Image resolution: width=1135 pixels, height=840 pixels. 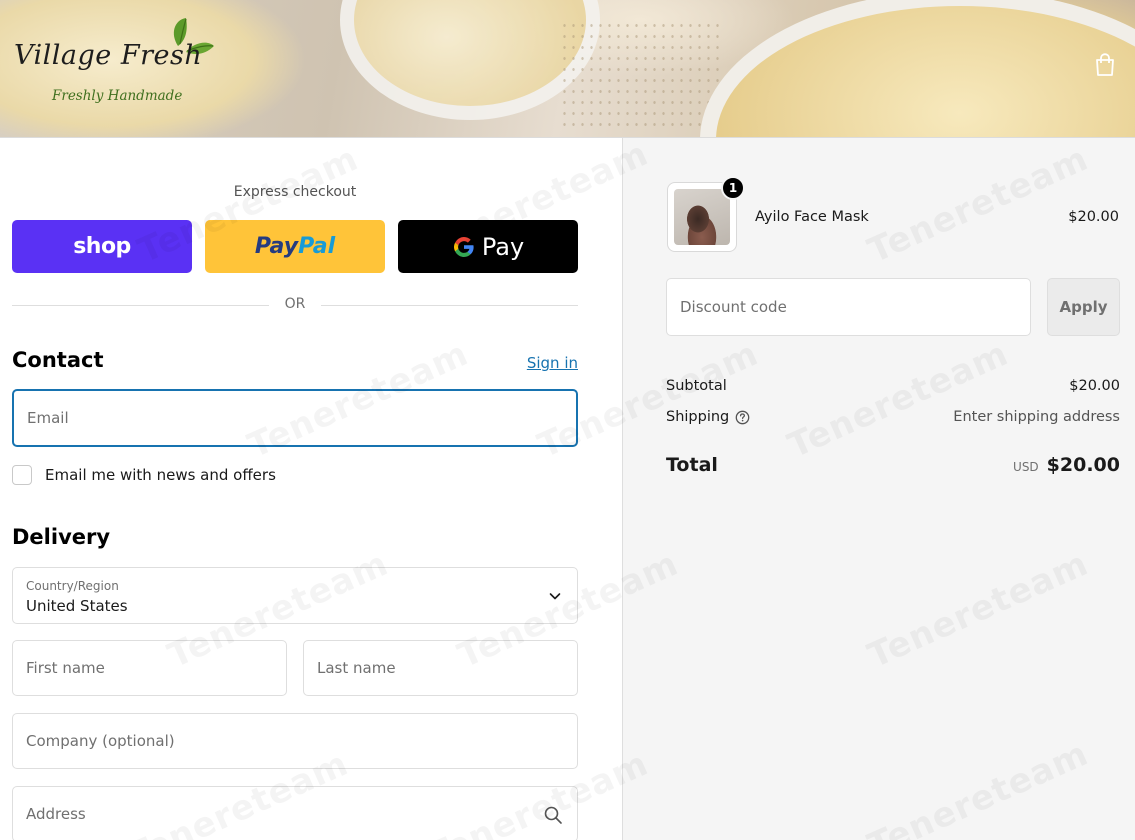 I want to click on product-name: Ayilo Face Mask, so click(x=812, y=217).